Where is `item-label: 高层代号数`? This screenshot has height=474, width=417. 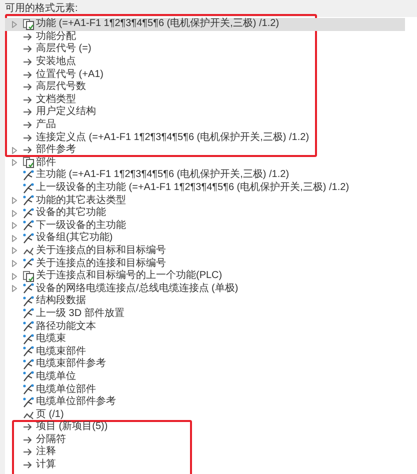
item-label: 高层代号数 is located at coordinates (61, 87).